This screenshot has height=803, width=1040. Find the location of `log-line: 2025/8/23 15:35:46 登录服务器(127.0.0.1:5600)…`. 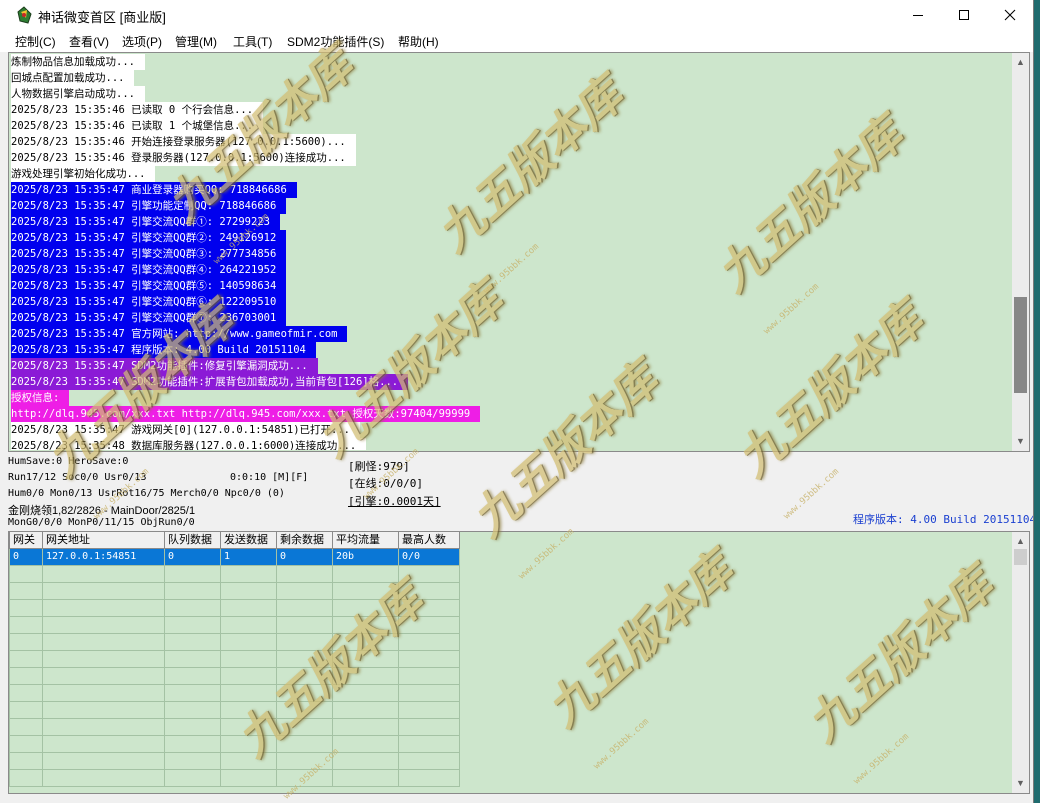

log-line: 2025/8/23 15:35:46 登录服务器(127.0.0.1:5600)… is located at coordinates (512, 158).